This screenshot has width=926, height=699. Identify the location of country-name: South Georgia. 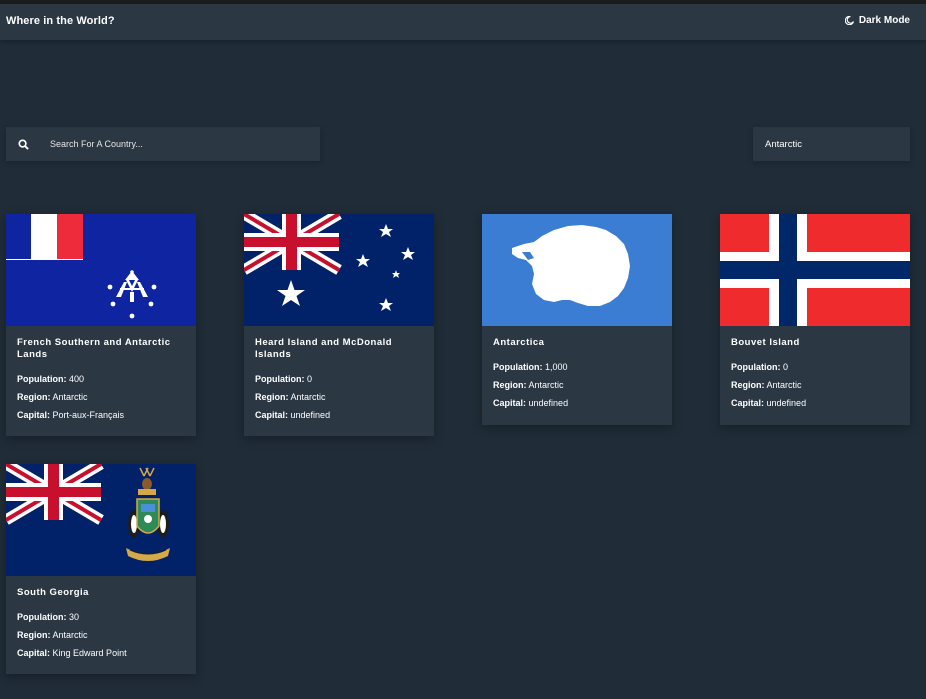
(53, 592).